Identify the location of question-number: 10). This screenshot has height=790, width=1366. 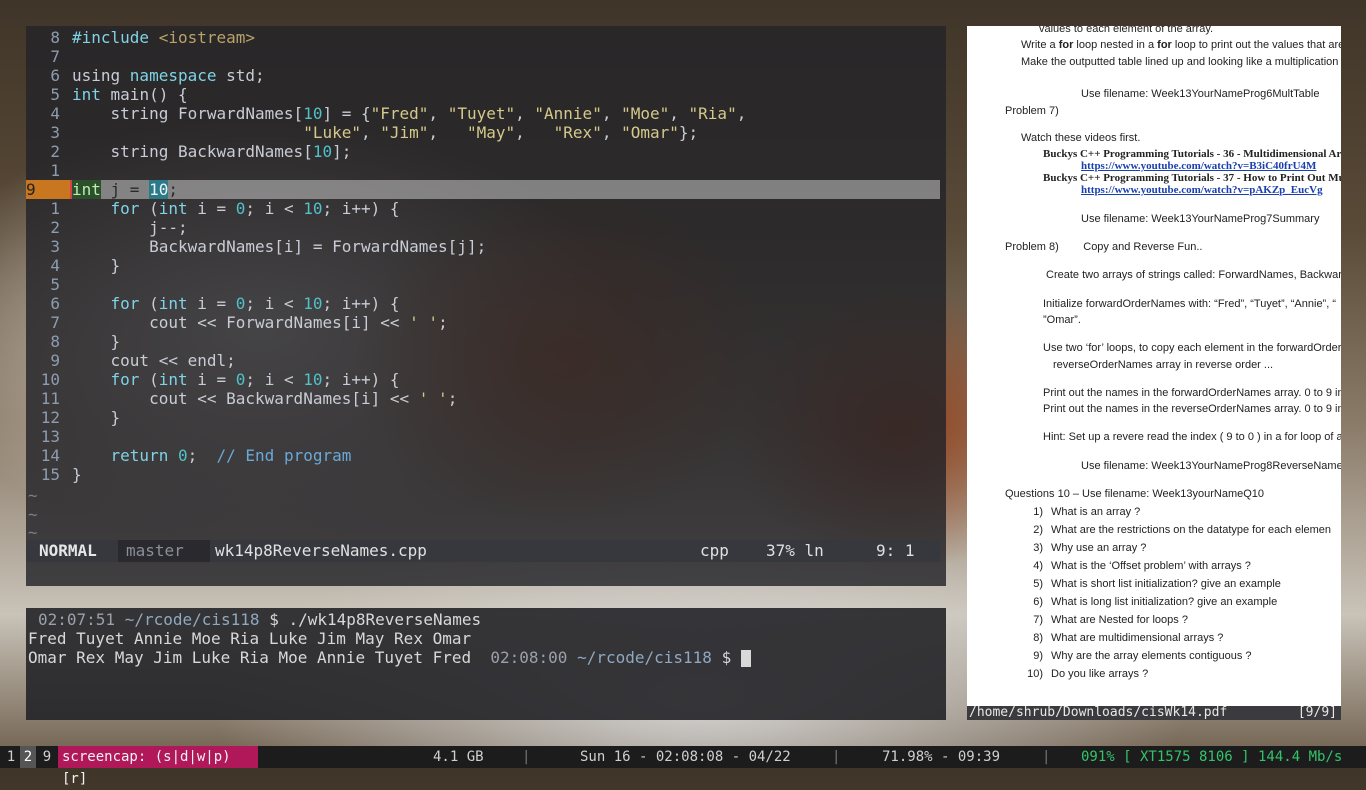
(1035, 674).